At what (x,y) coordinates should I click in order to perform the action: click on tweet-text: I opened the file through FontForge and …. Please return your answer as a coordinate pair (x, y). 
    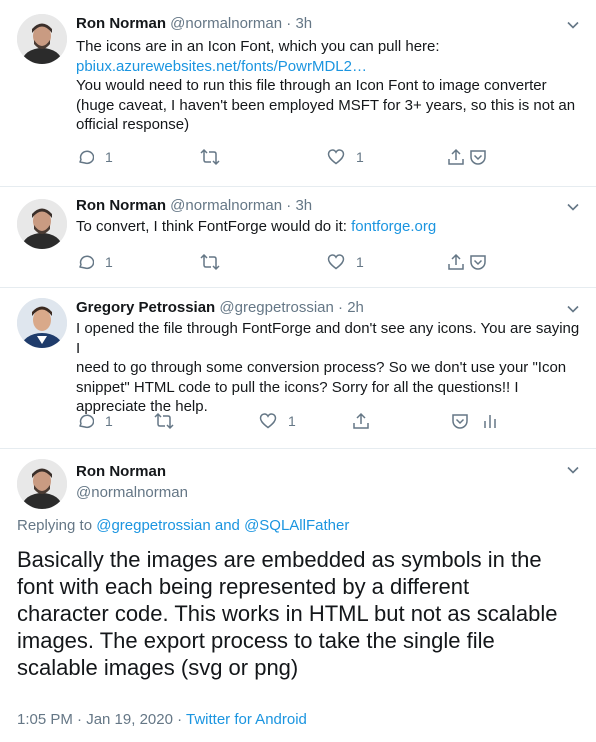
    Looking at the image, I should click on (330, 368).